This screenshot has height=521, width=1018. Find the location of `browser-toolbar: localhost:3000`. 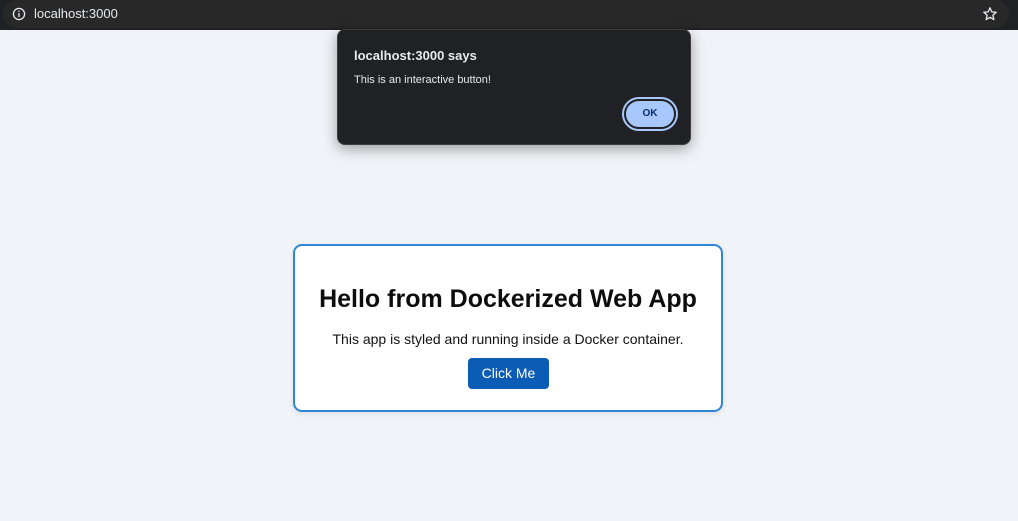

browser-toolbar: localhost:3000 is located at coordinates (509, 15).